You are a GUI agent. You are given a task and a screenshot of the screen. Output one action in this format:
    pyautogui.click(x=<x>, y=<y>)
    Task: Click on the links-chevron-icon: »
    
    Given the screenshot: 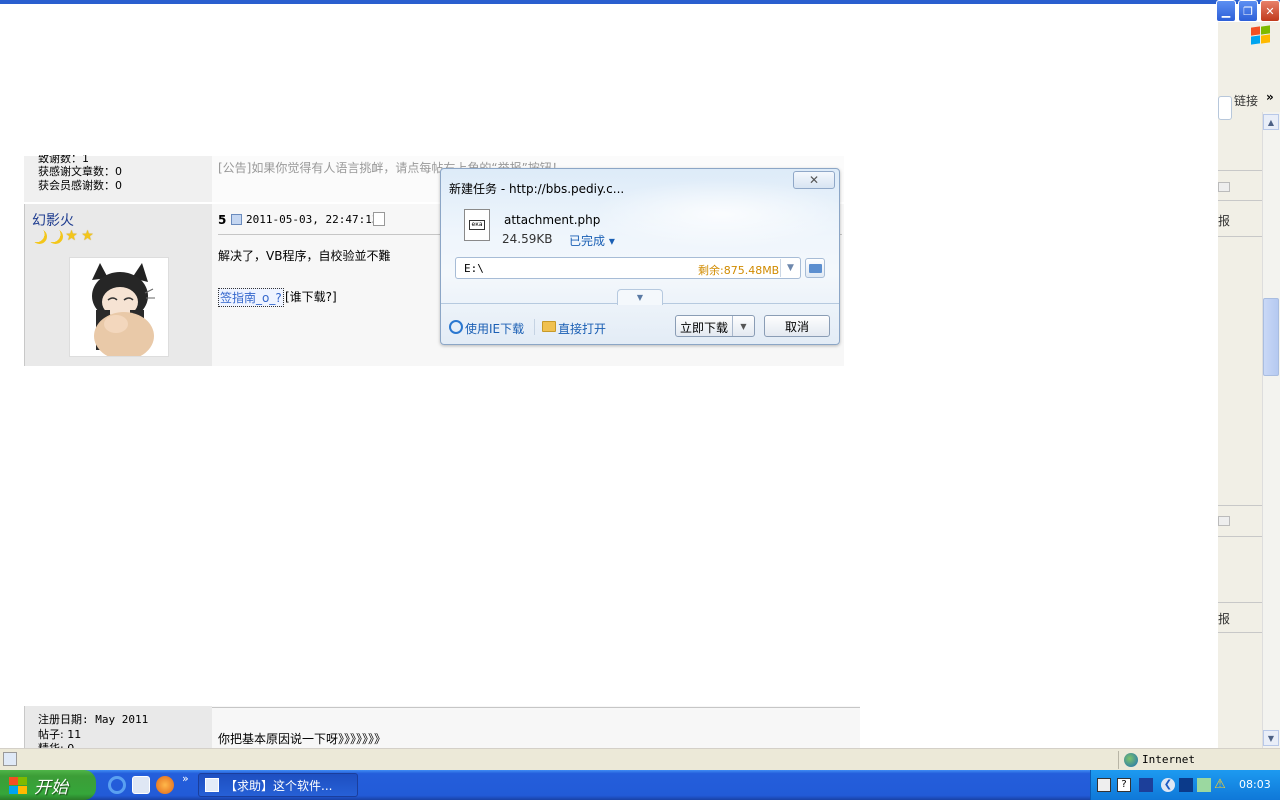 What is the action you would take?
    pyautogui.click(x=1270, y=97)
    